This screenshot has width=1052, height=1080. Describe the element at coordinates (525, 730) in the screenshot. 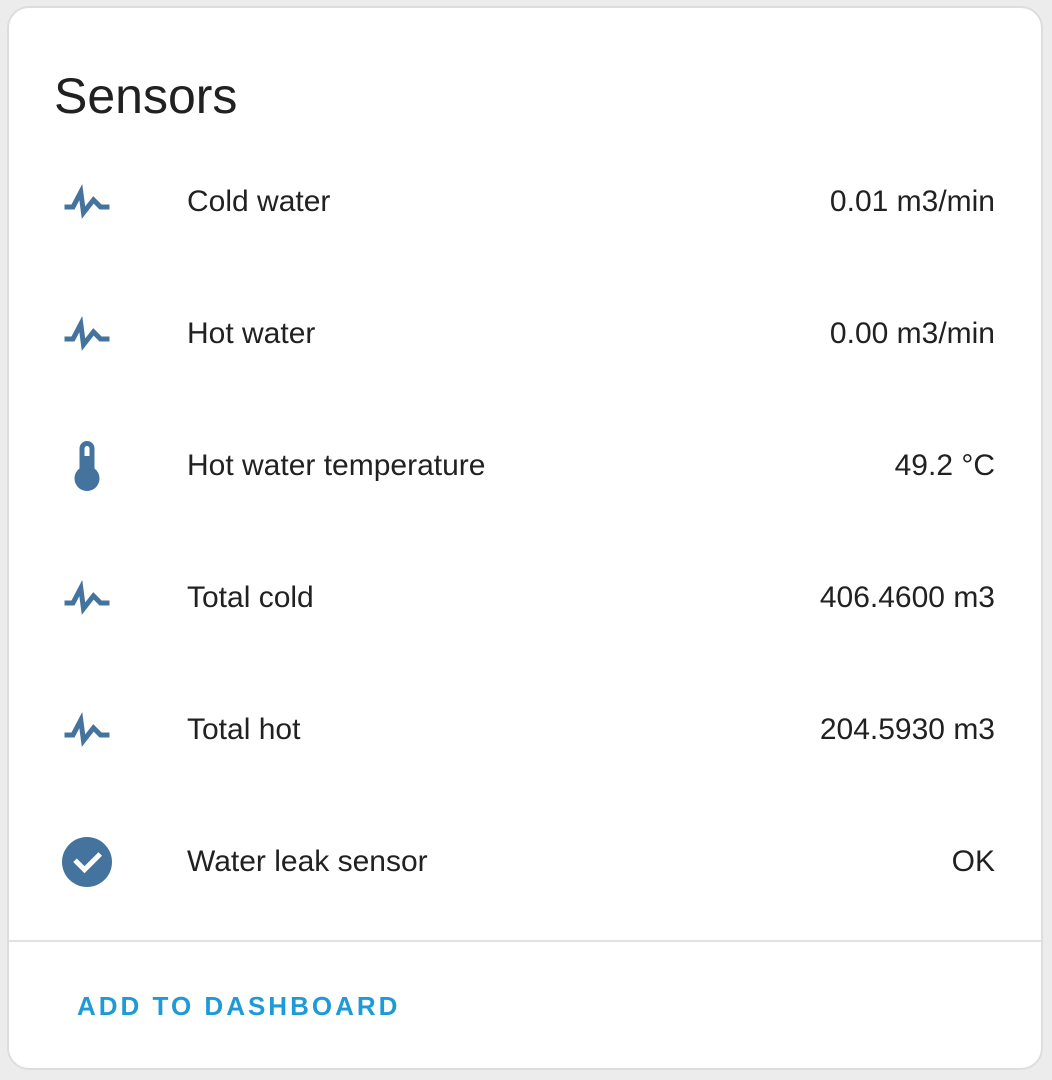

I see `sensor-row-total-hot: Total hot 204.5930 m3` at that location.